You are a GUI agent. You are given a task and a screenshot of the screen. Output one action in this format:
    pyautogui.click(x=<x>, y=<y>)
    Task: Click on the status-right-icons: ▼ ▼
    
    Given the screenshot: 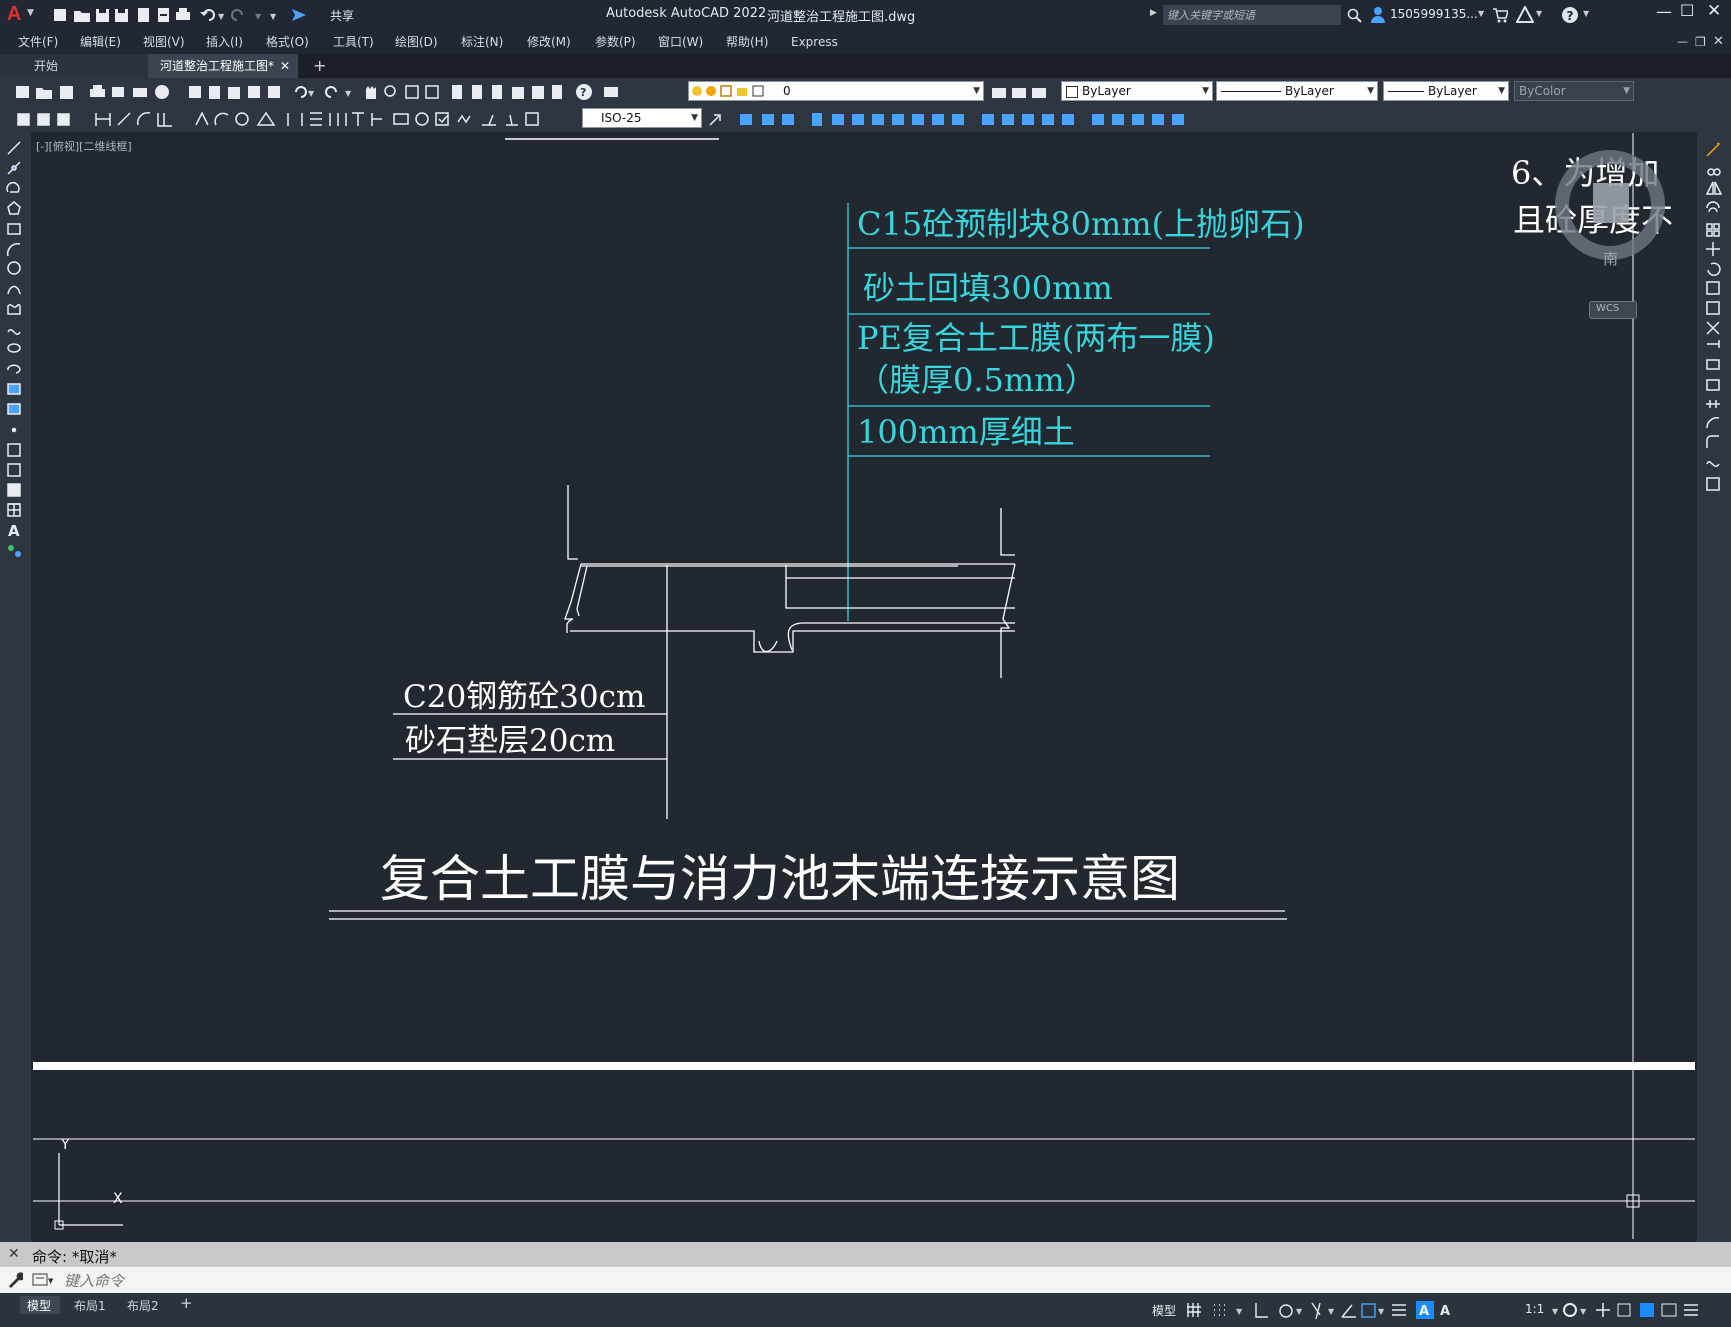 What is the action you would take?
    pyautogui.click(x=1639, y=1310)
    